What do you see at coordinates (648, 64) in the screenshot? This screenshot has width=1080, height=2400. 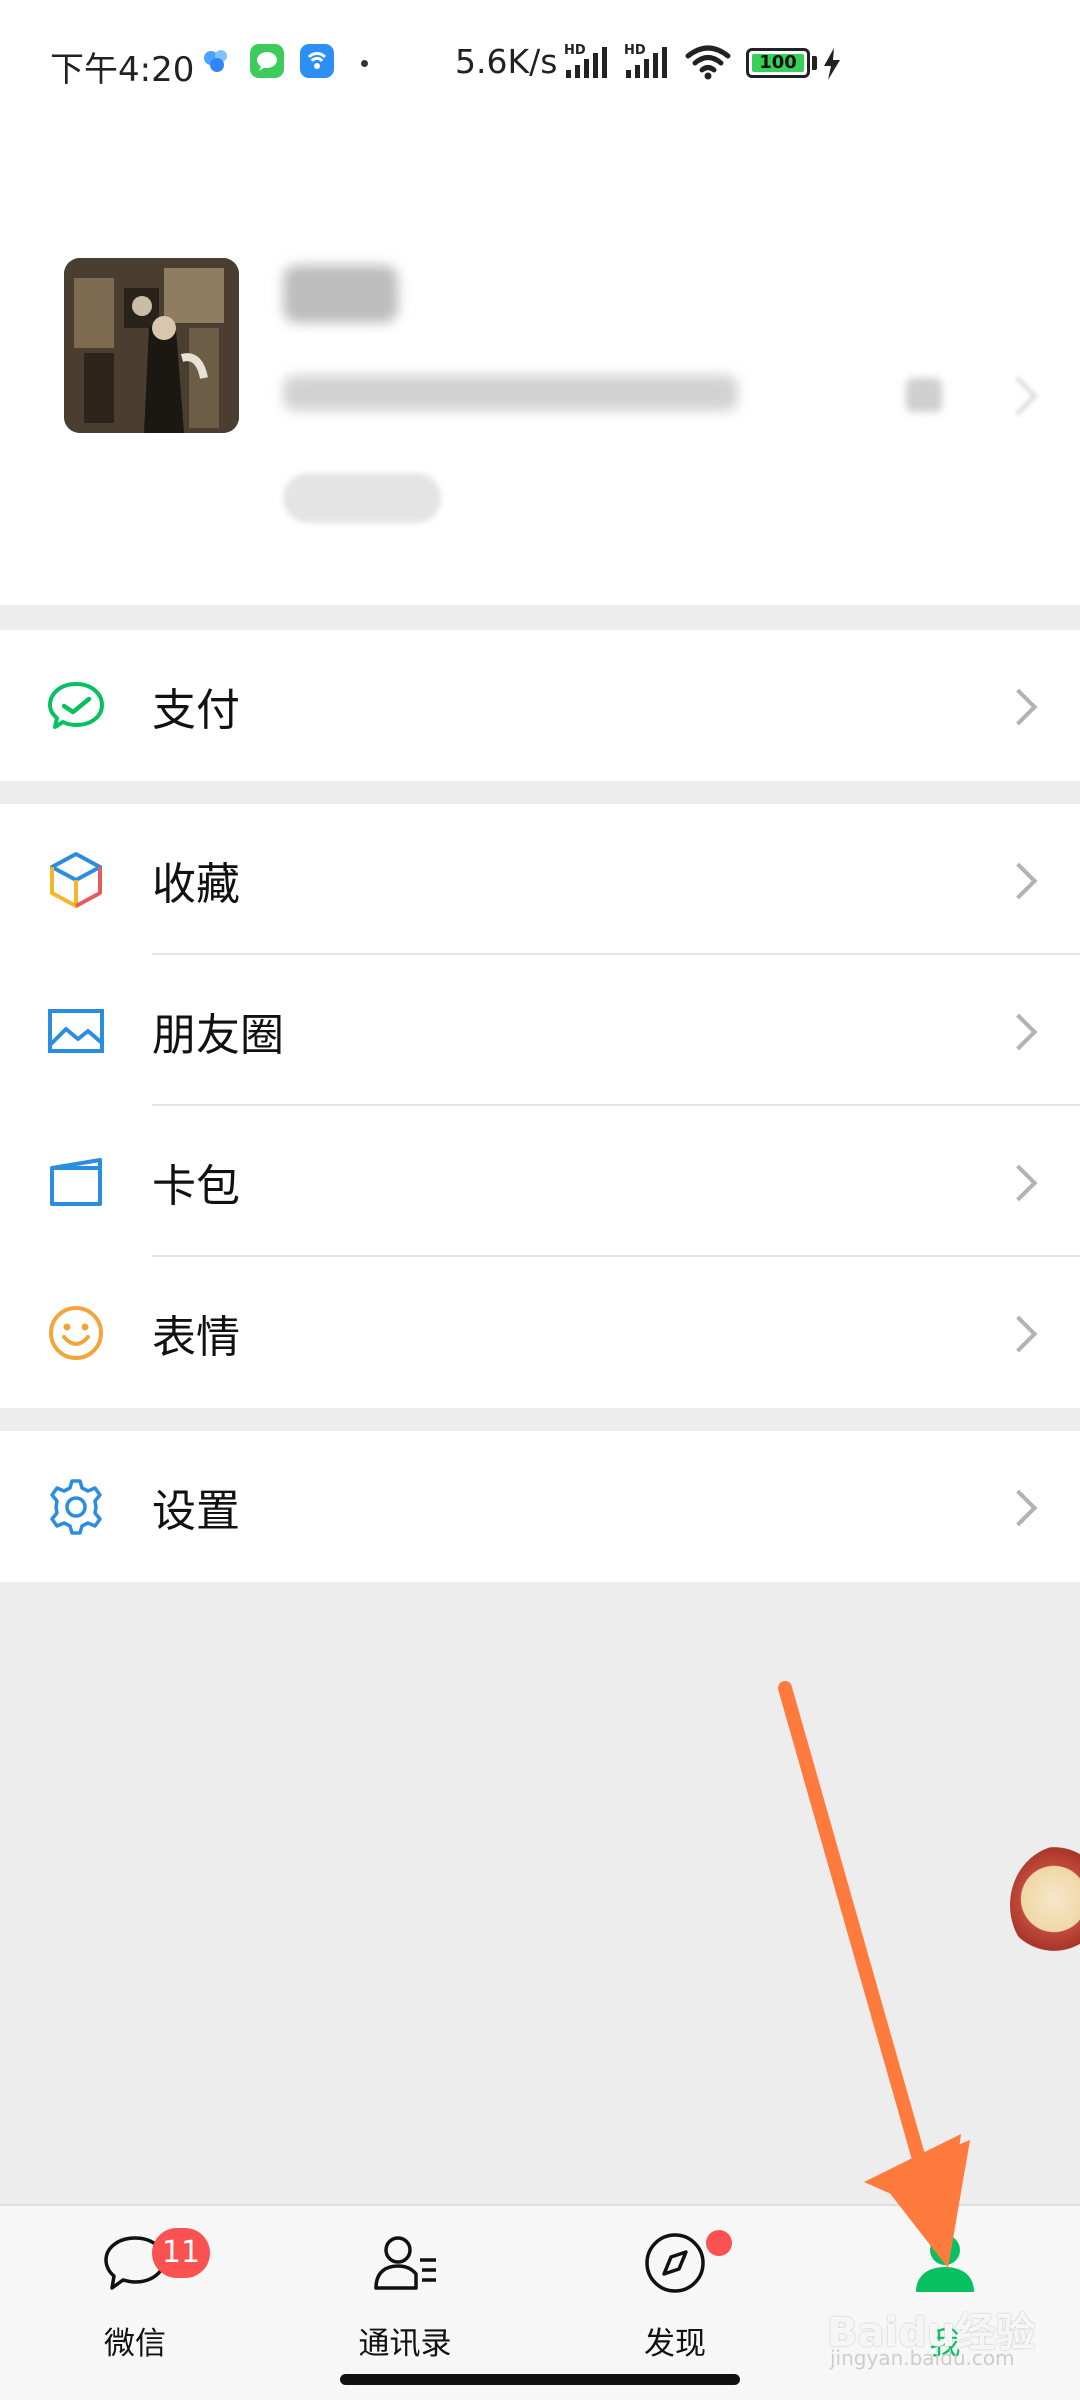 I see `signal-2-icon: HD` at bounding box center [648, 64].